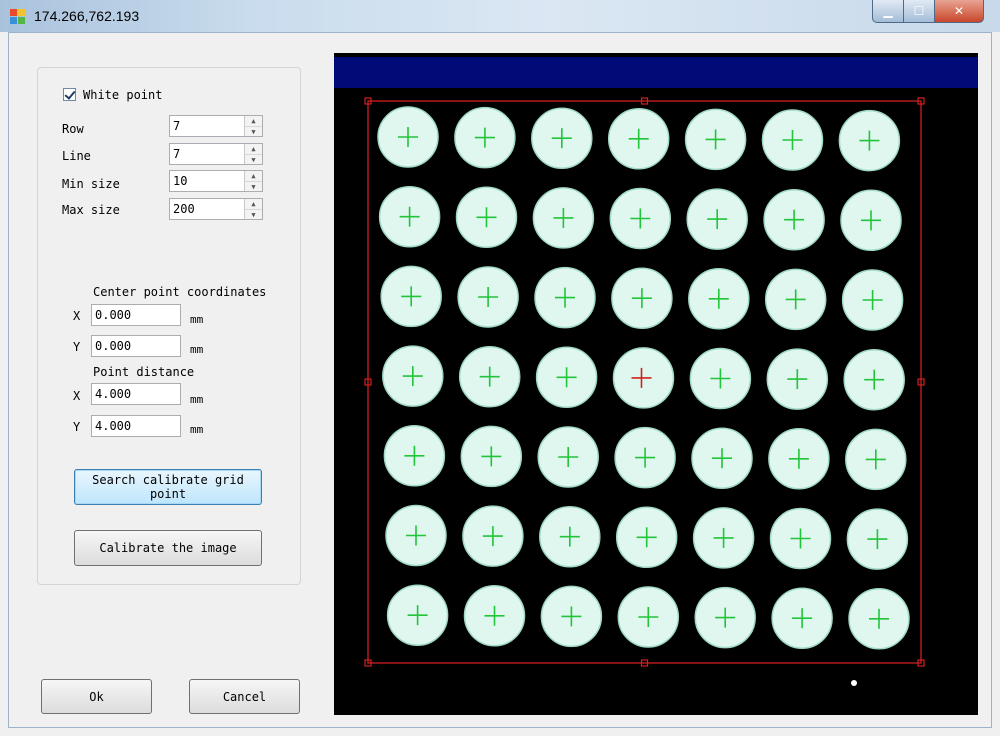 The height and width of the screenshot is (736, 1000). I want to click on noise-speck, so click(854, 683).